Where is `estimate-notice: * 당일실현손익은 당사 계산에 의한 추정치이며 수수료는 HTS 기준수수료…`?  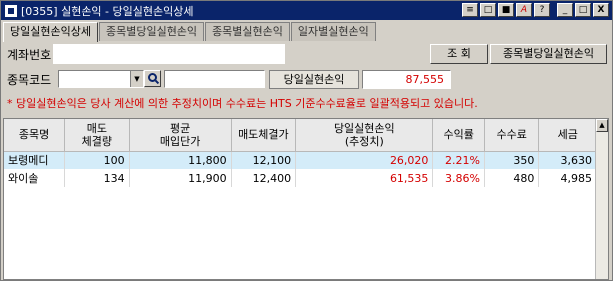 estimate-notice: * 당일실현손익은 당사 계산에 의한 추정치이며 수수료는 HTS 기준수수료… is located at coordinates (242, 103).